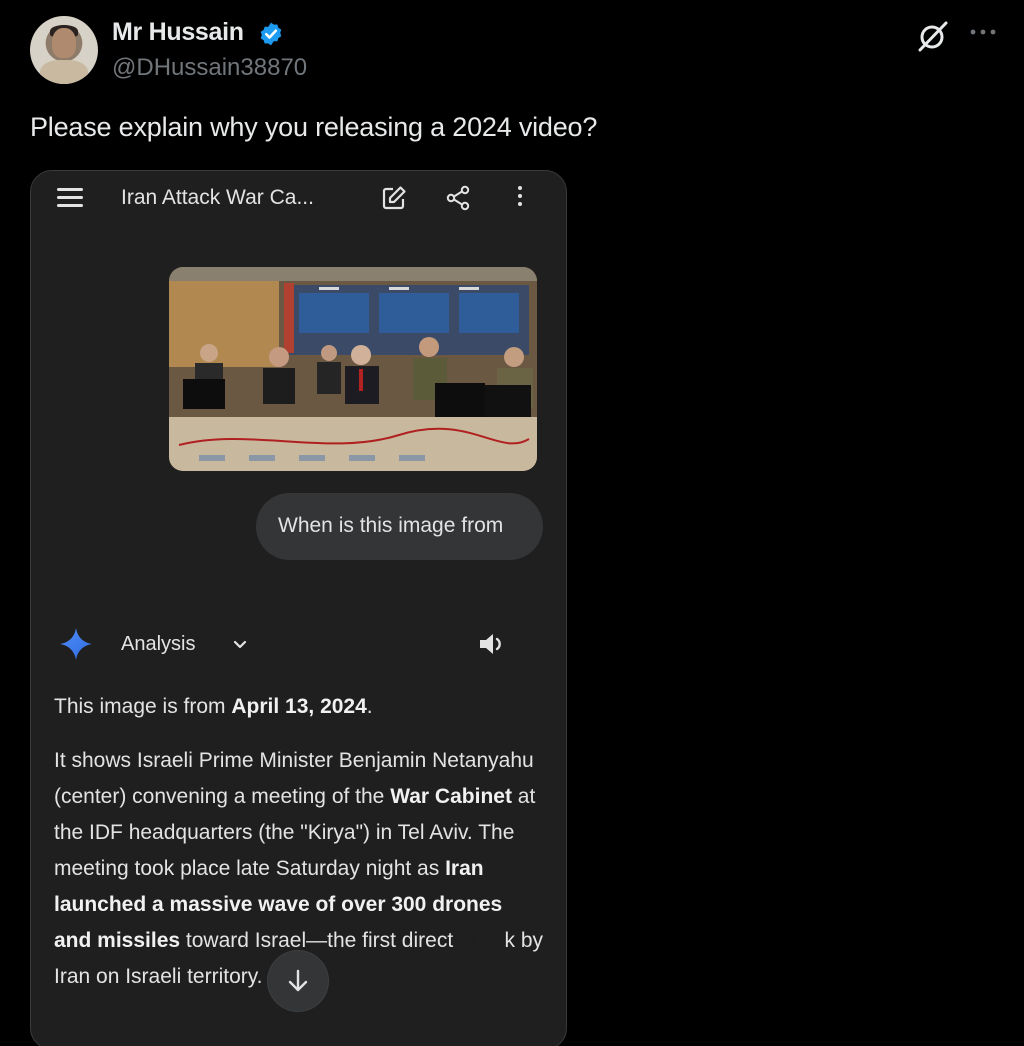  Describe the element at coordinates (933, 36) in the screenshot. I see `grok-icon` at that location.